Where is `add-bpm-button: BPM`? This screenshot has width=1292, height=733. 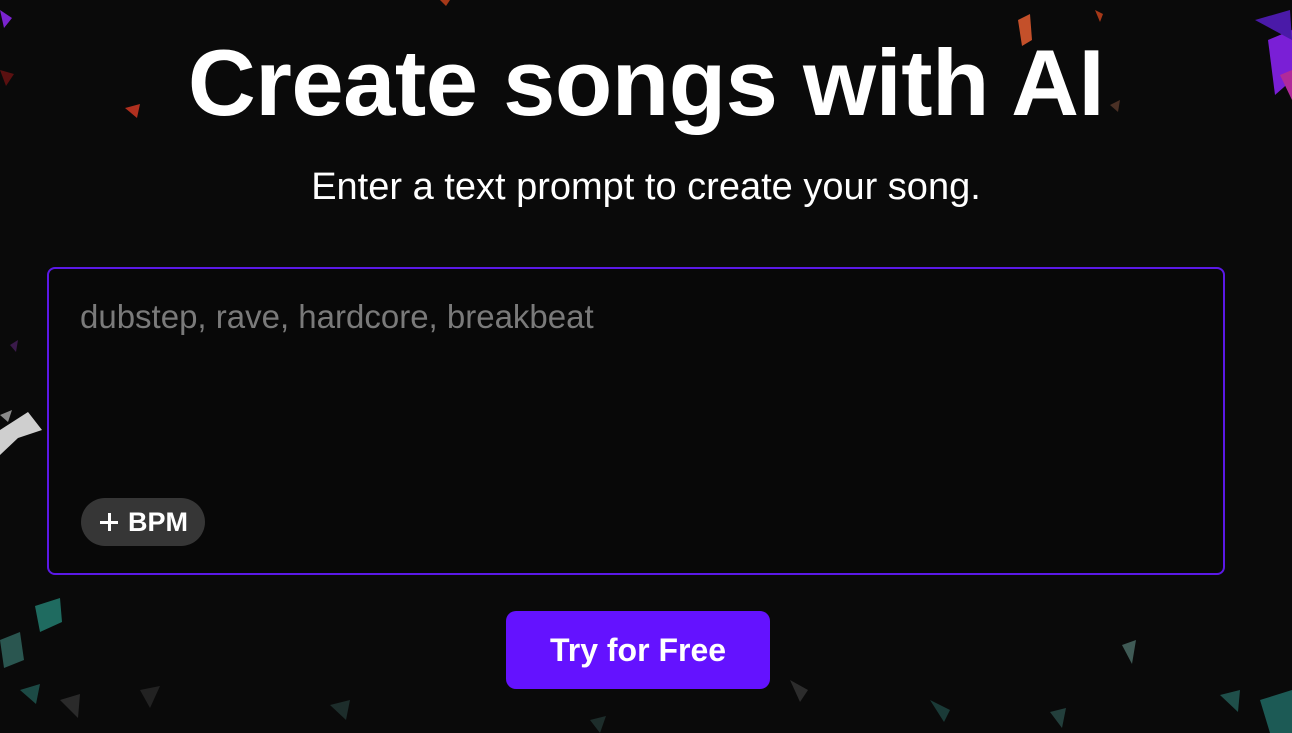
add-bpm-button: BPM is located at coordinates (143, 522).